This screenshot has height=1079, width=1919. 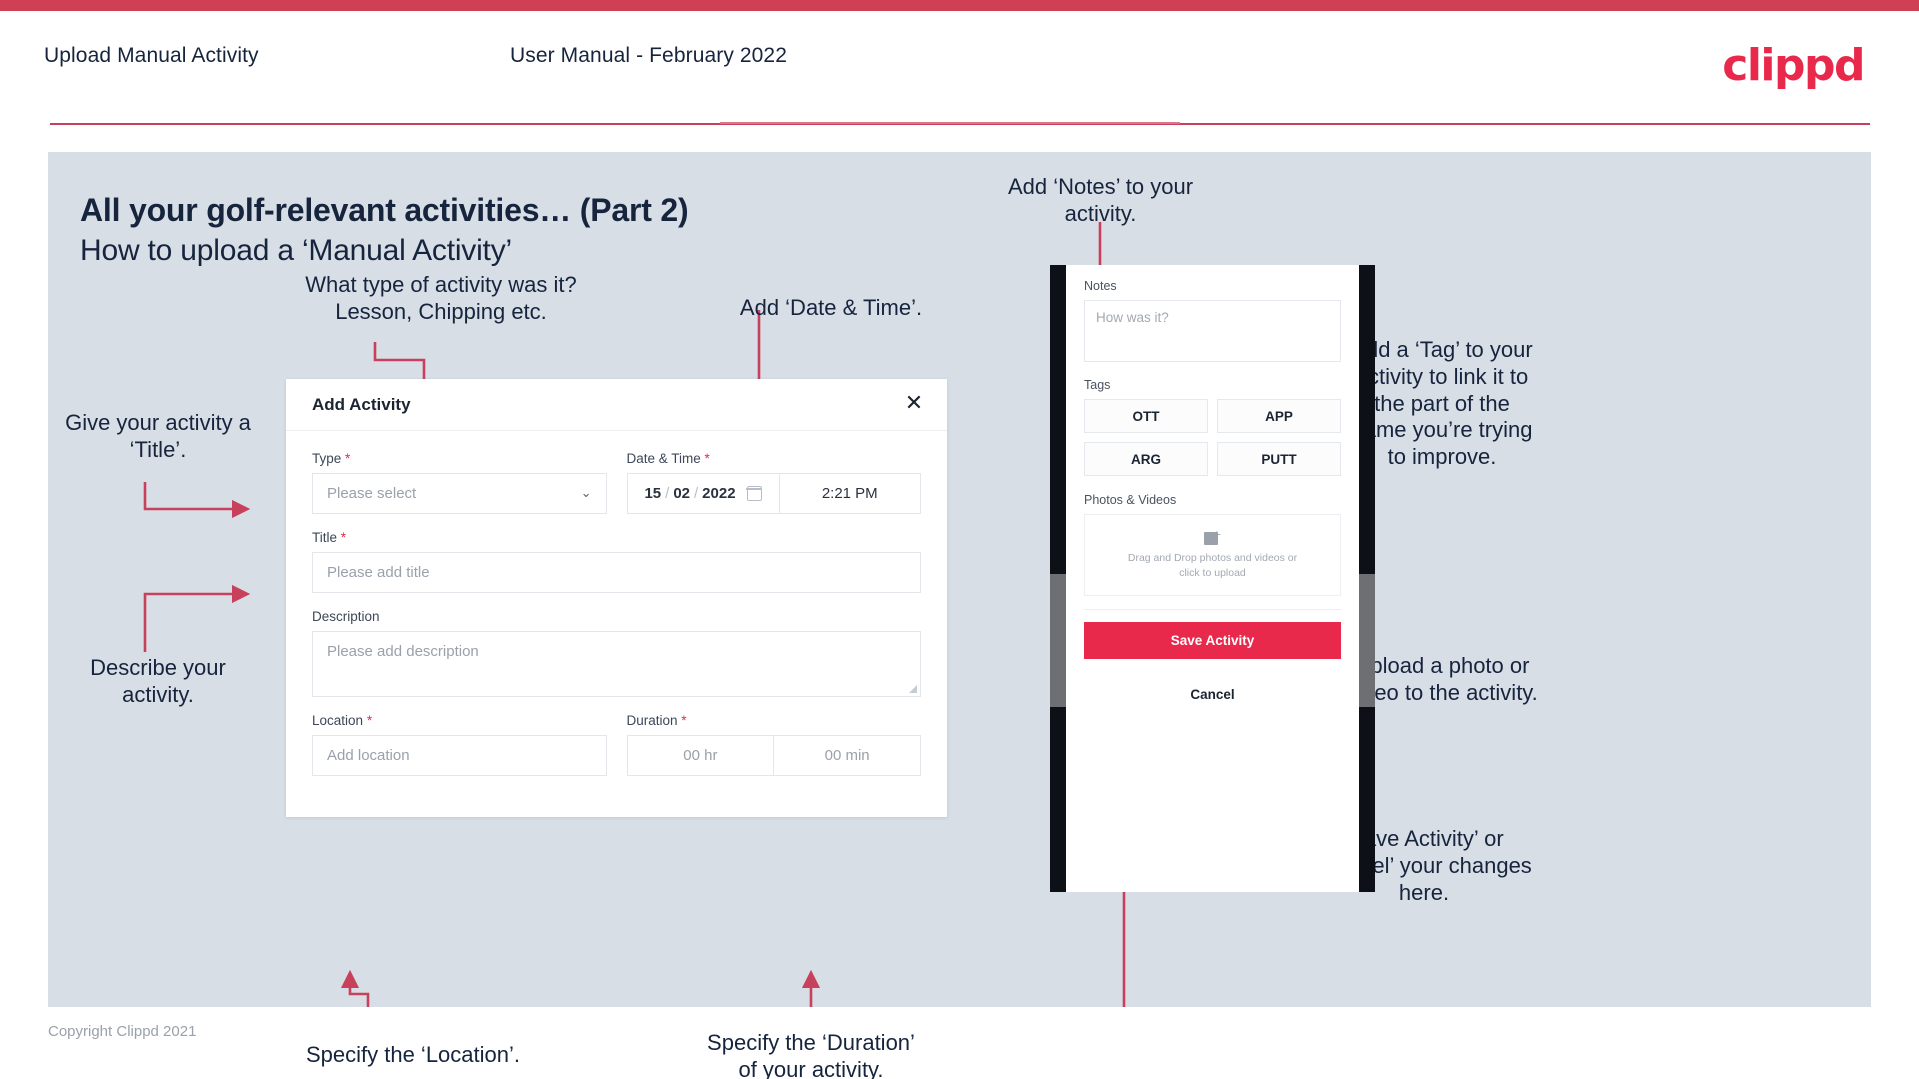 What do you see at coordinates (459, 755) in the screenshot?
I see `location-input: Add location` at bounding box center [459, 755].